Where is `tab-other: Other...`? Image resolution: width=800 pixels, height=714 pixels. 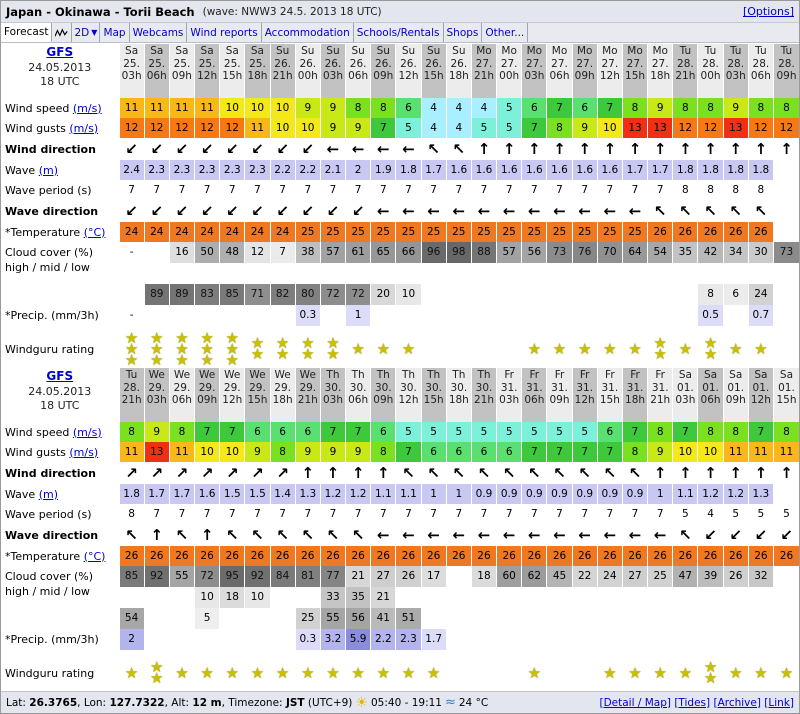 tab-other: Other... is located at coordinates (505, 32).